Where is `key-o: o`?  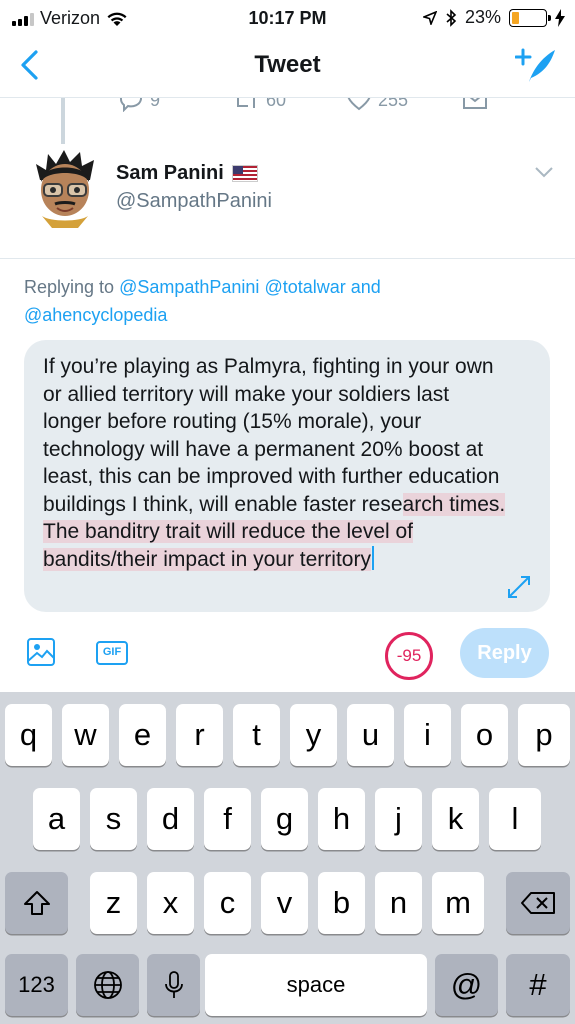
key-o: o is located at coordinates (484, 735).